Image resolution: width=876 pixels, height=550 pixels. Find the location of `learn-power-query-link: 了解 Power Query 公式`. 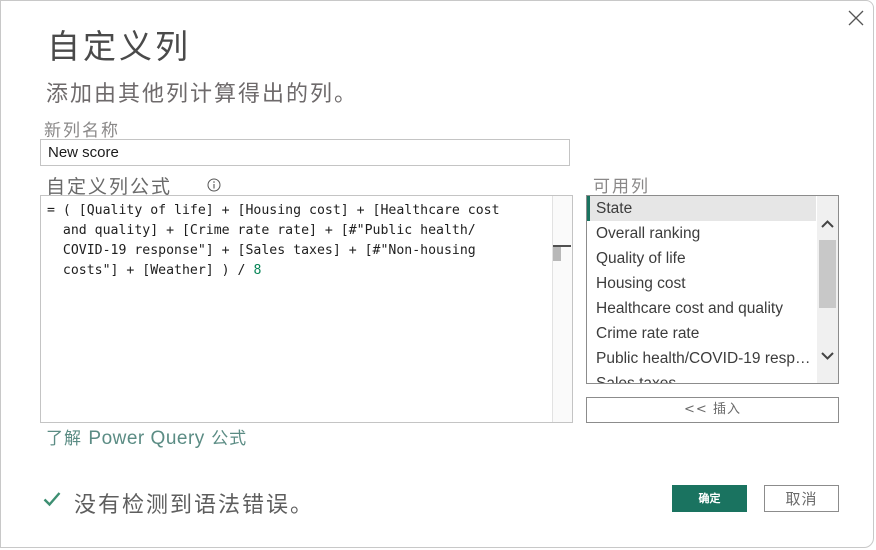

learn-power-query-link: 了解 Power Query 公式 is located at coordinates (146, 439).